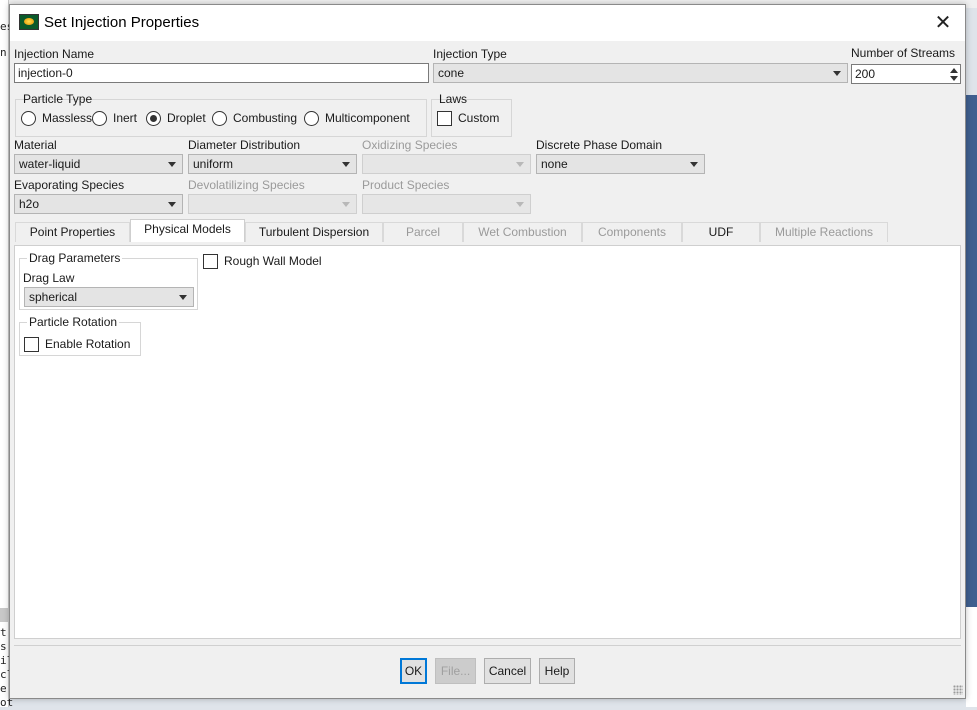  What do you see at coordinates (943, 23) in the screenshot?
I see `close-button: ✕` at bounding box center [943, 23].